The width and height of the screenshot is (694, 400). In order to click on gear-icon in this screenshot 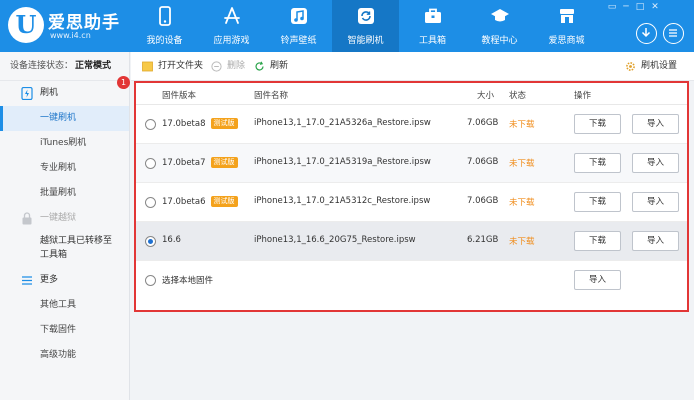, I will do `click(630, 66)`.